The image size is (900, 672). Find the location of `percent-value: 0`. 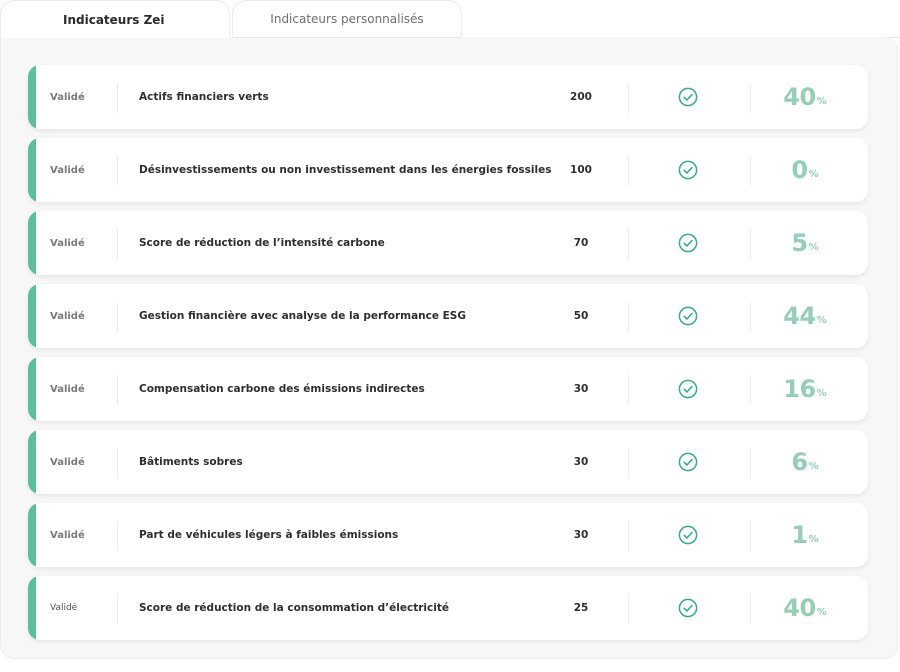

percent-value: 0 is located at coordinates (799, 170).